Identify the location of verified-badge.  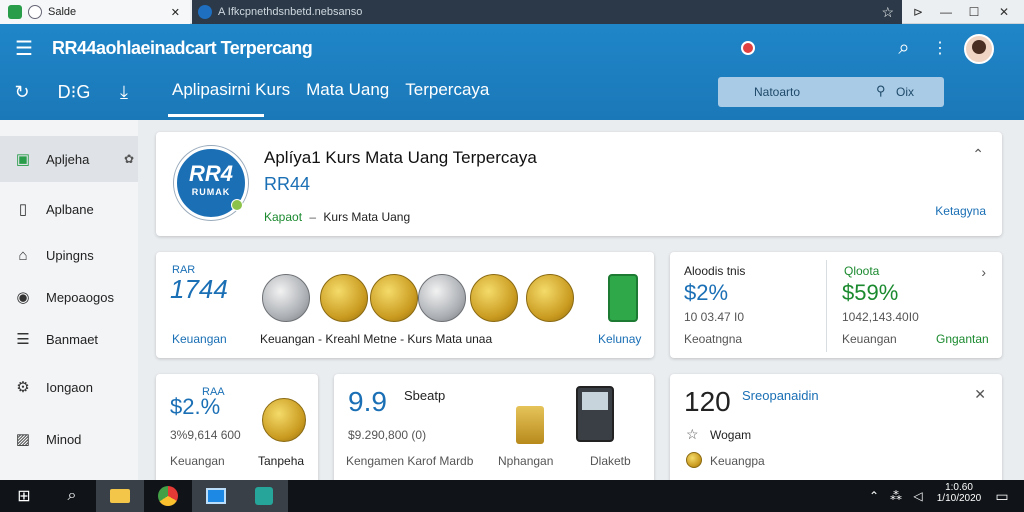
(237, 205).